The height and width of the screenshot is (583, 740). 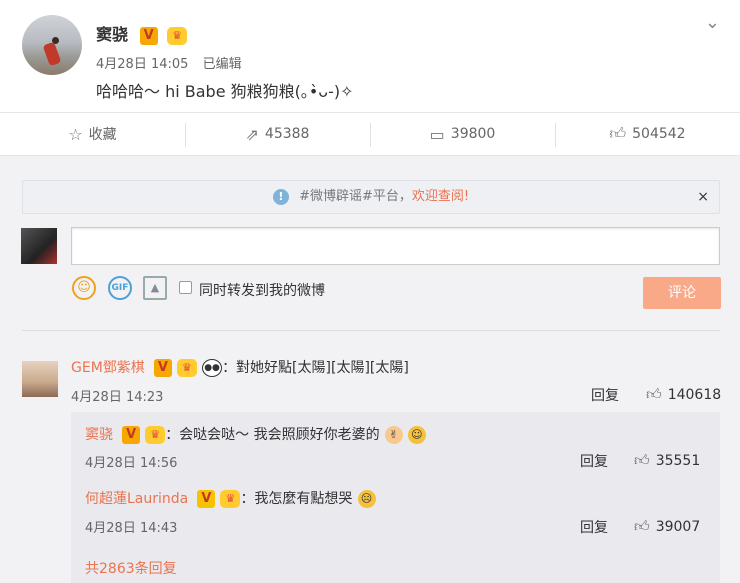 What do you see at coordinates (102, 135) in the screenshot?
I see `favorite-label: 收藏` at bounding box center [102, 135].